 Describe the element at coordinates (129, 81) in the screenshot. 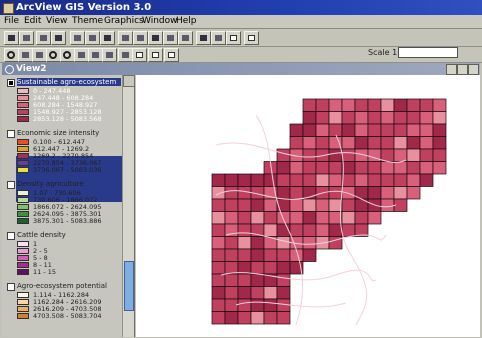

I see `scroll-up-button` at that location.